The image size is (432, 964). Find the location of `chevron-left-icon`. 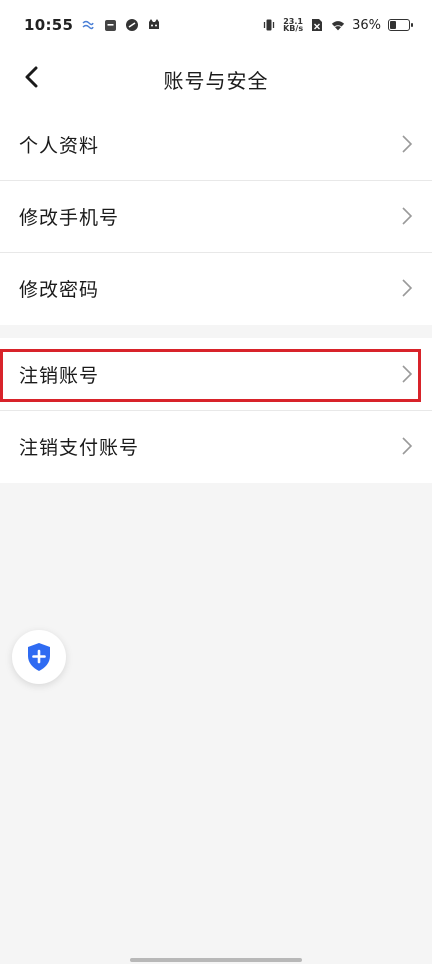

chevron-left-icon is located at coordinates (31, 77).